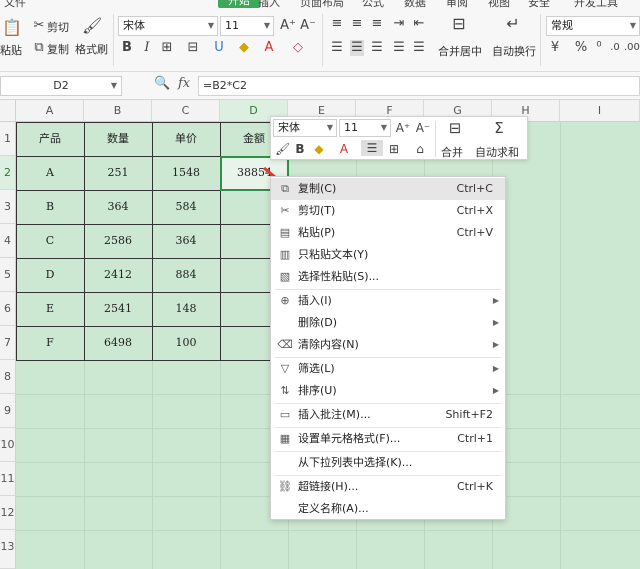 The height and width of the screenshot is (569, 640). I want to click on mini-font-size-select: 11 ▼, so click(365, 128).